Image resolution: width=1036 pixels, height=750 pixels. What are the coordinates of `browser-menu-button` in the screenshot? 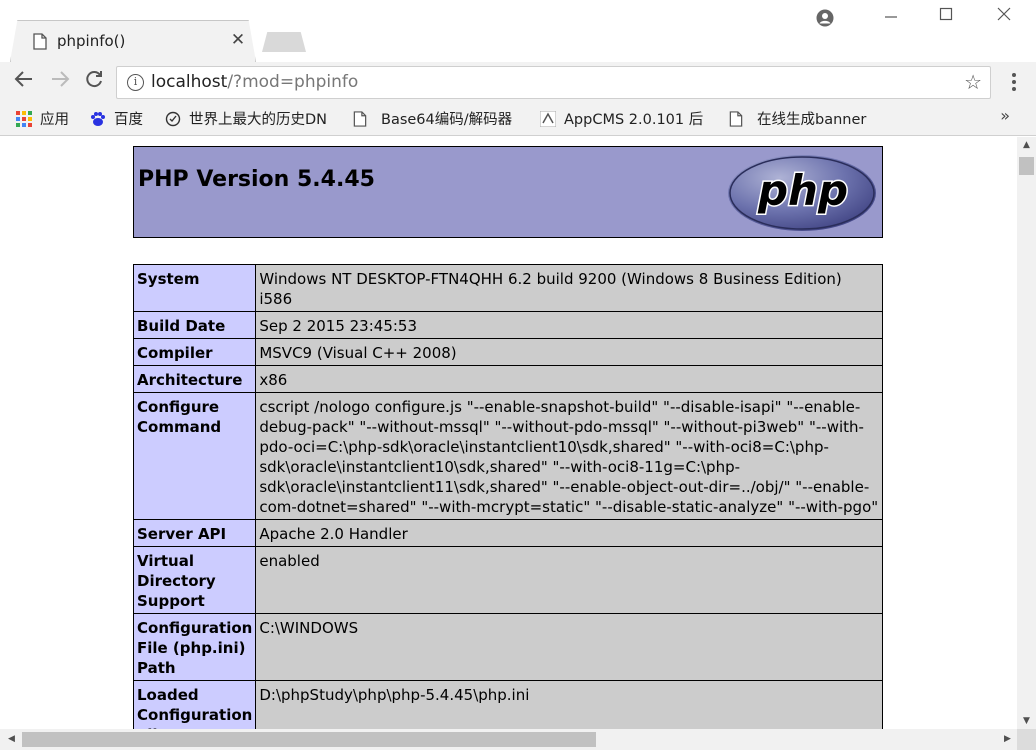 It's located at (1014, 83).